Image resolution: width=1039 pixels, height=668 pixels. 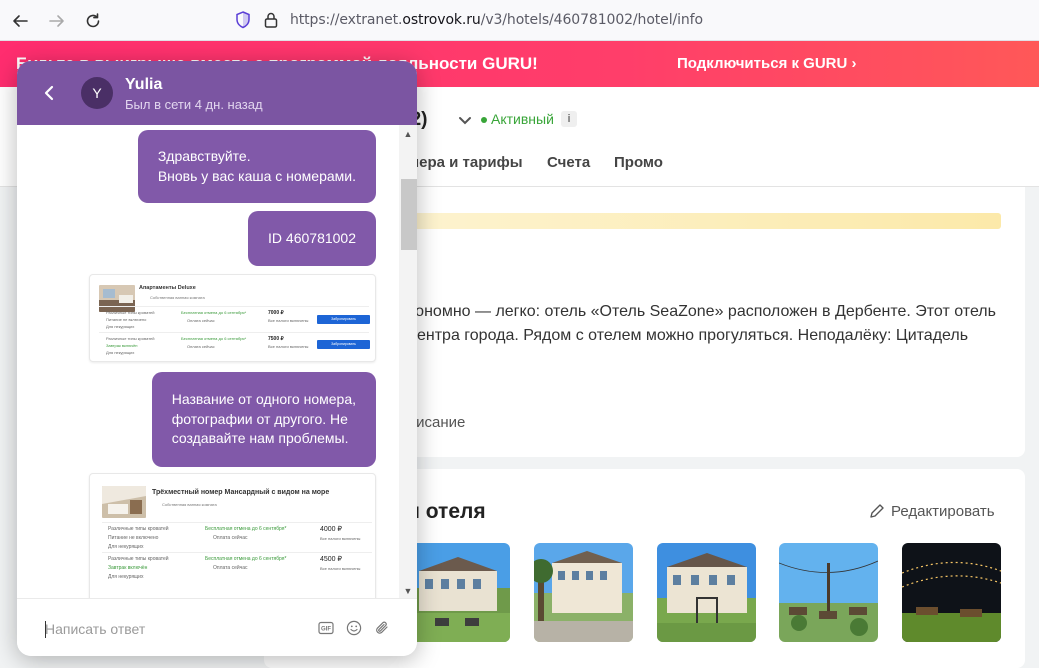 What do you see at coordinates (93, 21) in the screenshot?
I see `reload-icon` at bounding box center [93, 21].